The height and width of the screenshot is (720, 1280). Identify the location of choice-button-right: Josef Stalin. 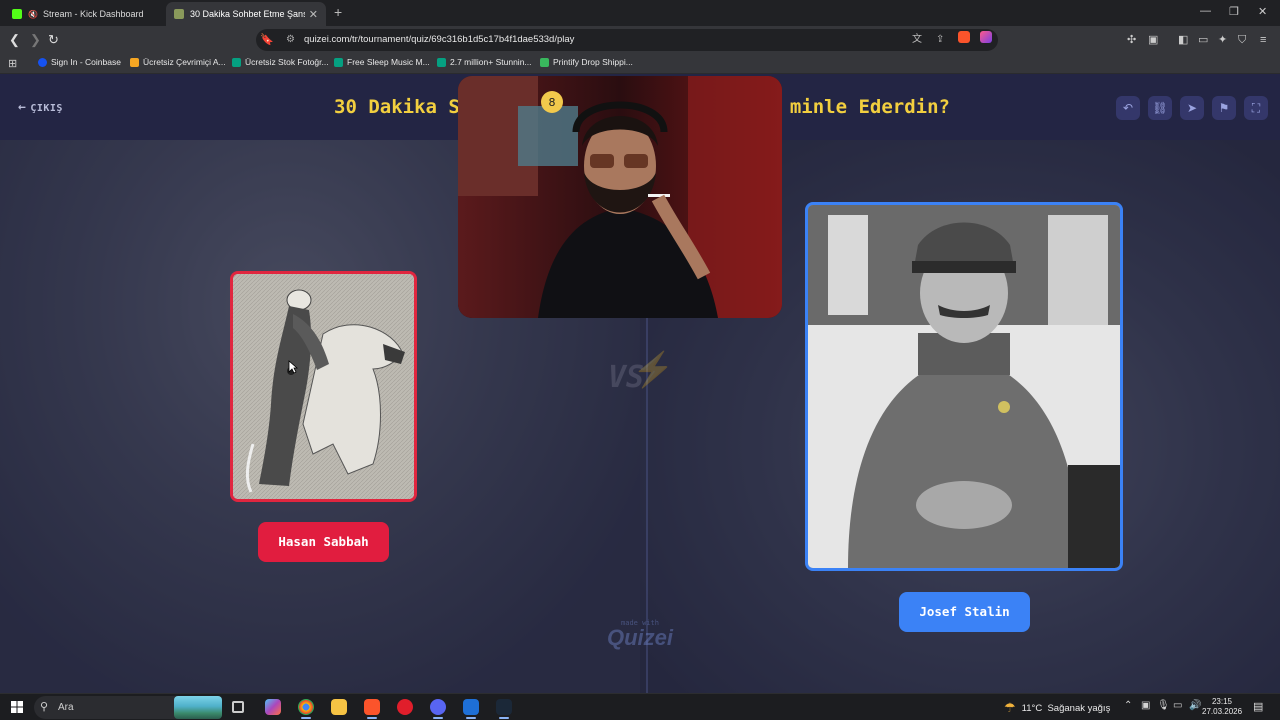
(964, 612).